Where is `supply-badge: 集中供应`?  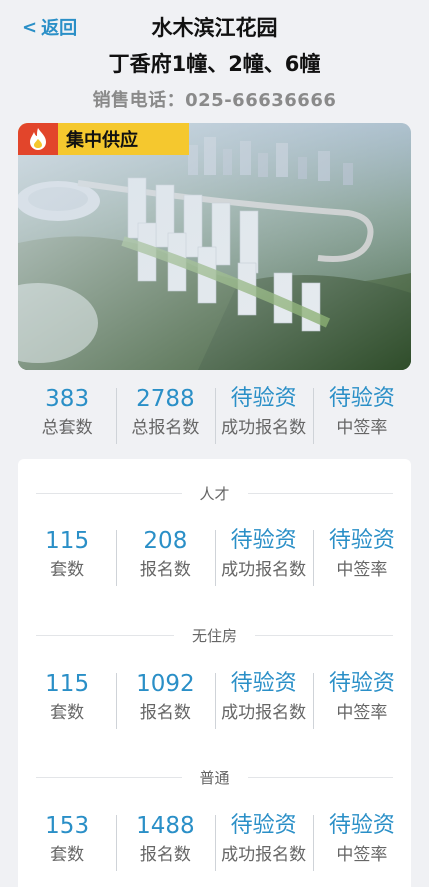
supply-badge: 集中供应 is located at coordinates (103, 139).